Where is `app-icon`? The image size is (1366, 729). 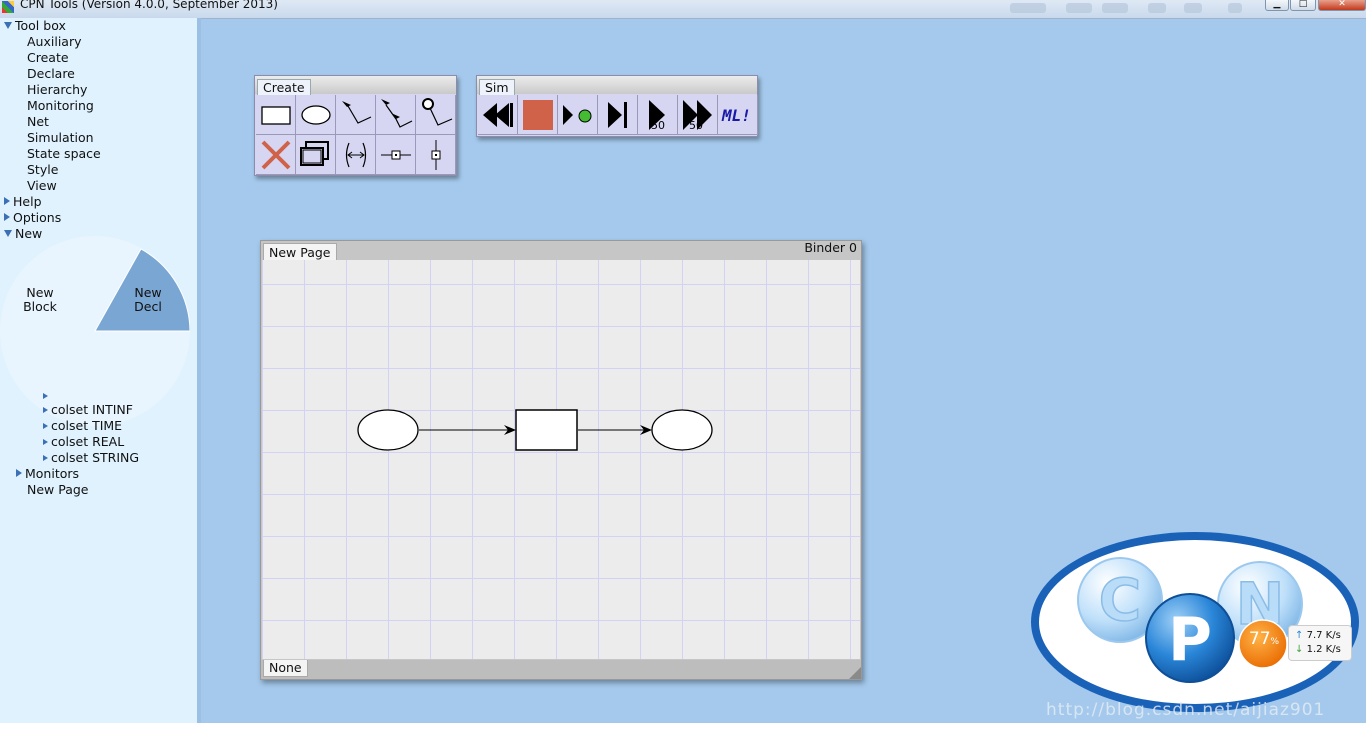 app-icon is located at coordinates (8, 7).